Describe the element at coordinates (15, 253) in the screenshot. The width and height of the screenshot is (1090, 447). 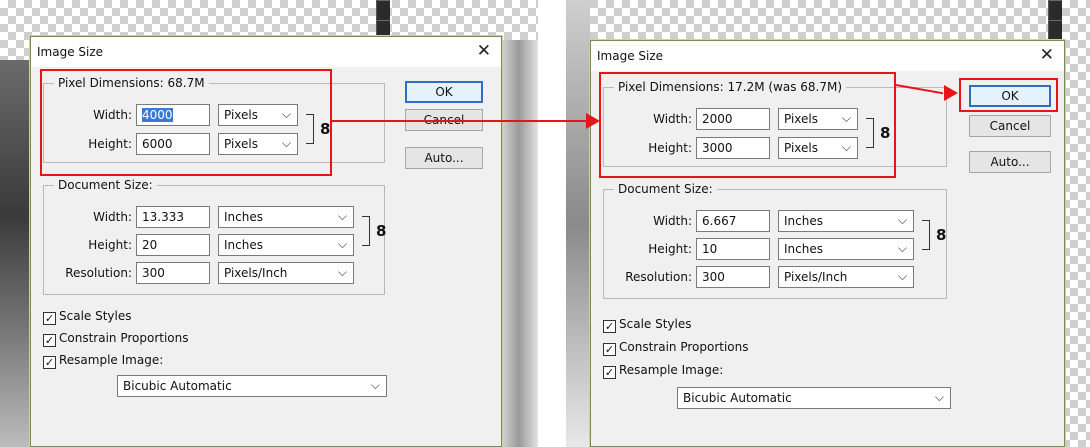
I see `photo-edge-left` at that location.